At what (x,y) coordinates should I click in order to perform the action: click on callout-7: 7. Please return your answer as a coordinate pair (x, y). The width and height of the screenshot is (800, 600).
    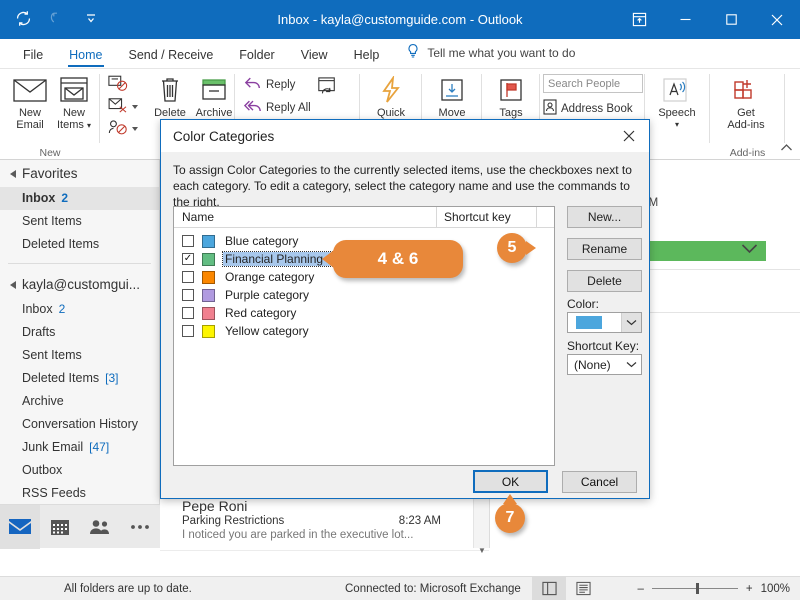
    Looking at the image, I should click on (510, 513).